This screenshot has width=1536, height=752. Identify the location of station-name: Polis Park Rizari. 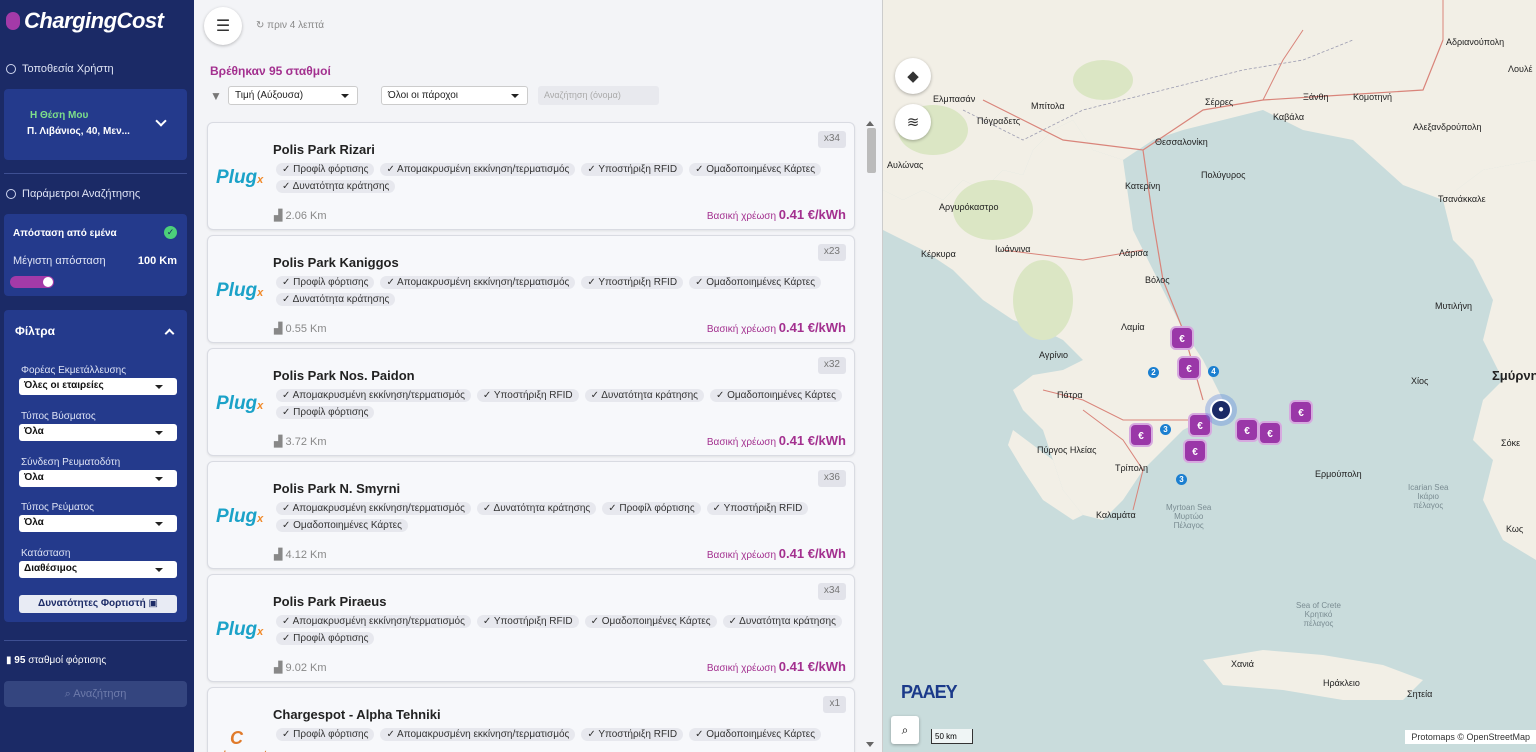
(324, 149).